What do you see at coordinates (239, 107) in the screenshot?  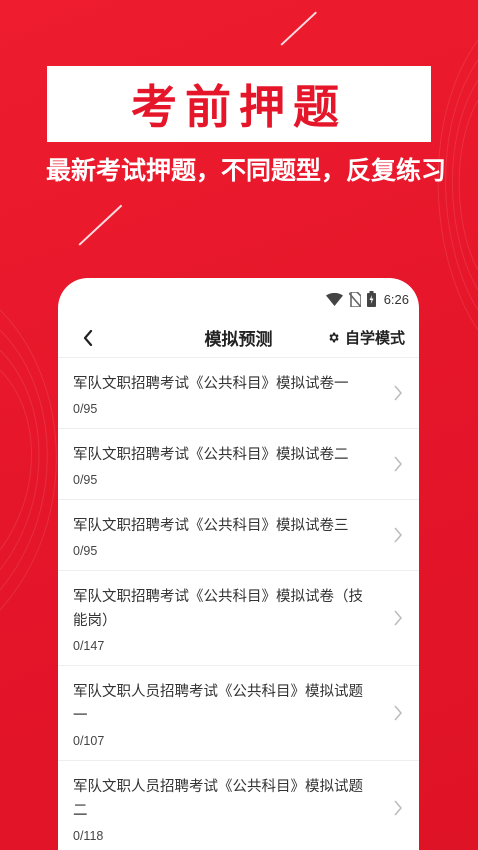 I see `promo-title: 考前押题` at bounding box center [239, 107].